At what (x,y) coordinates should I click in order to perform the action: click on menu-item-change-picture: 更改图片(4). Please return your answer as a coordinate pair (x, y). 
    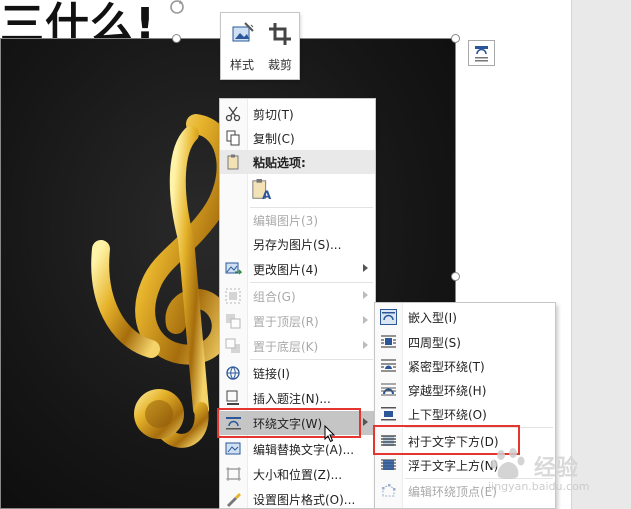
    Looking at the image, I should click on (297, 269).